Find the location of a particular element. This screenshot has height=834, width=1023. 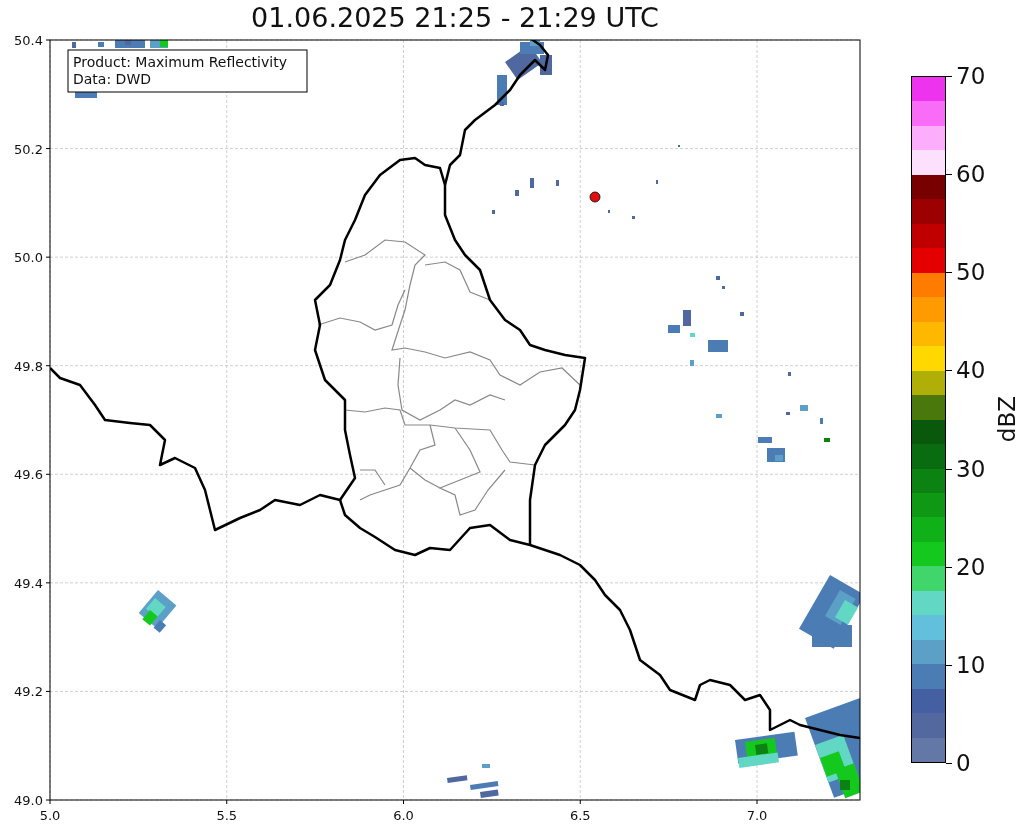

y-tick-label: 49.4 is located at coordinates (28, 583).